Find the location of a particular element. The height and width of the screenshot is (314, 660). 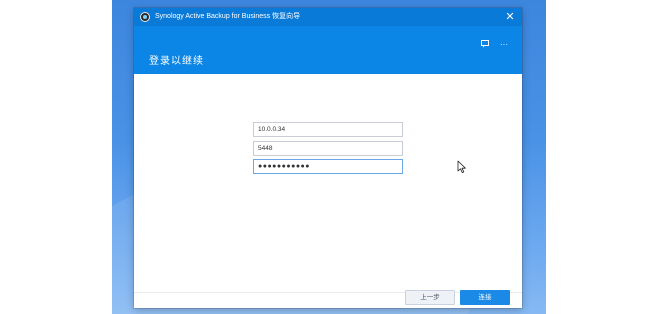

mouse-cursor-icon is located at coordinates (461, 166).